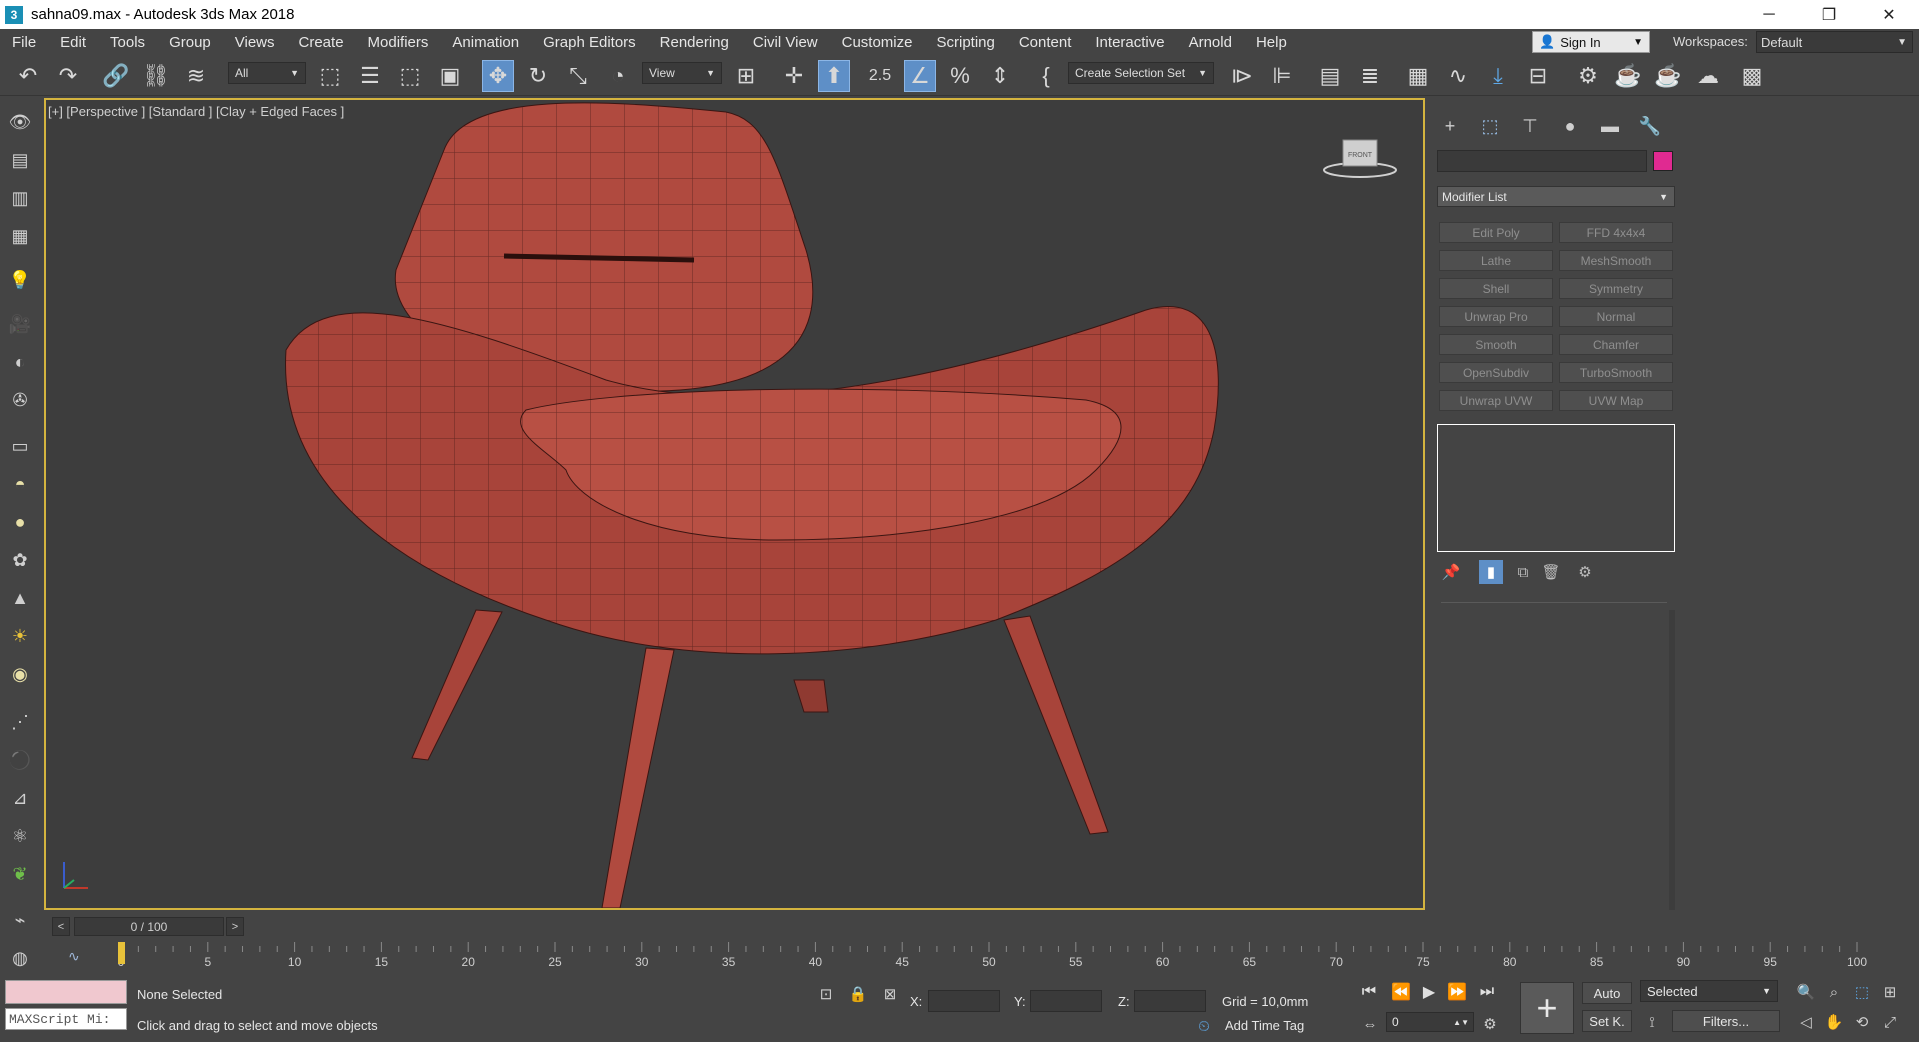 The image size is (1919, 1042). I want to click on display-tab-icon: ▬, so click(1610, 126).